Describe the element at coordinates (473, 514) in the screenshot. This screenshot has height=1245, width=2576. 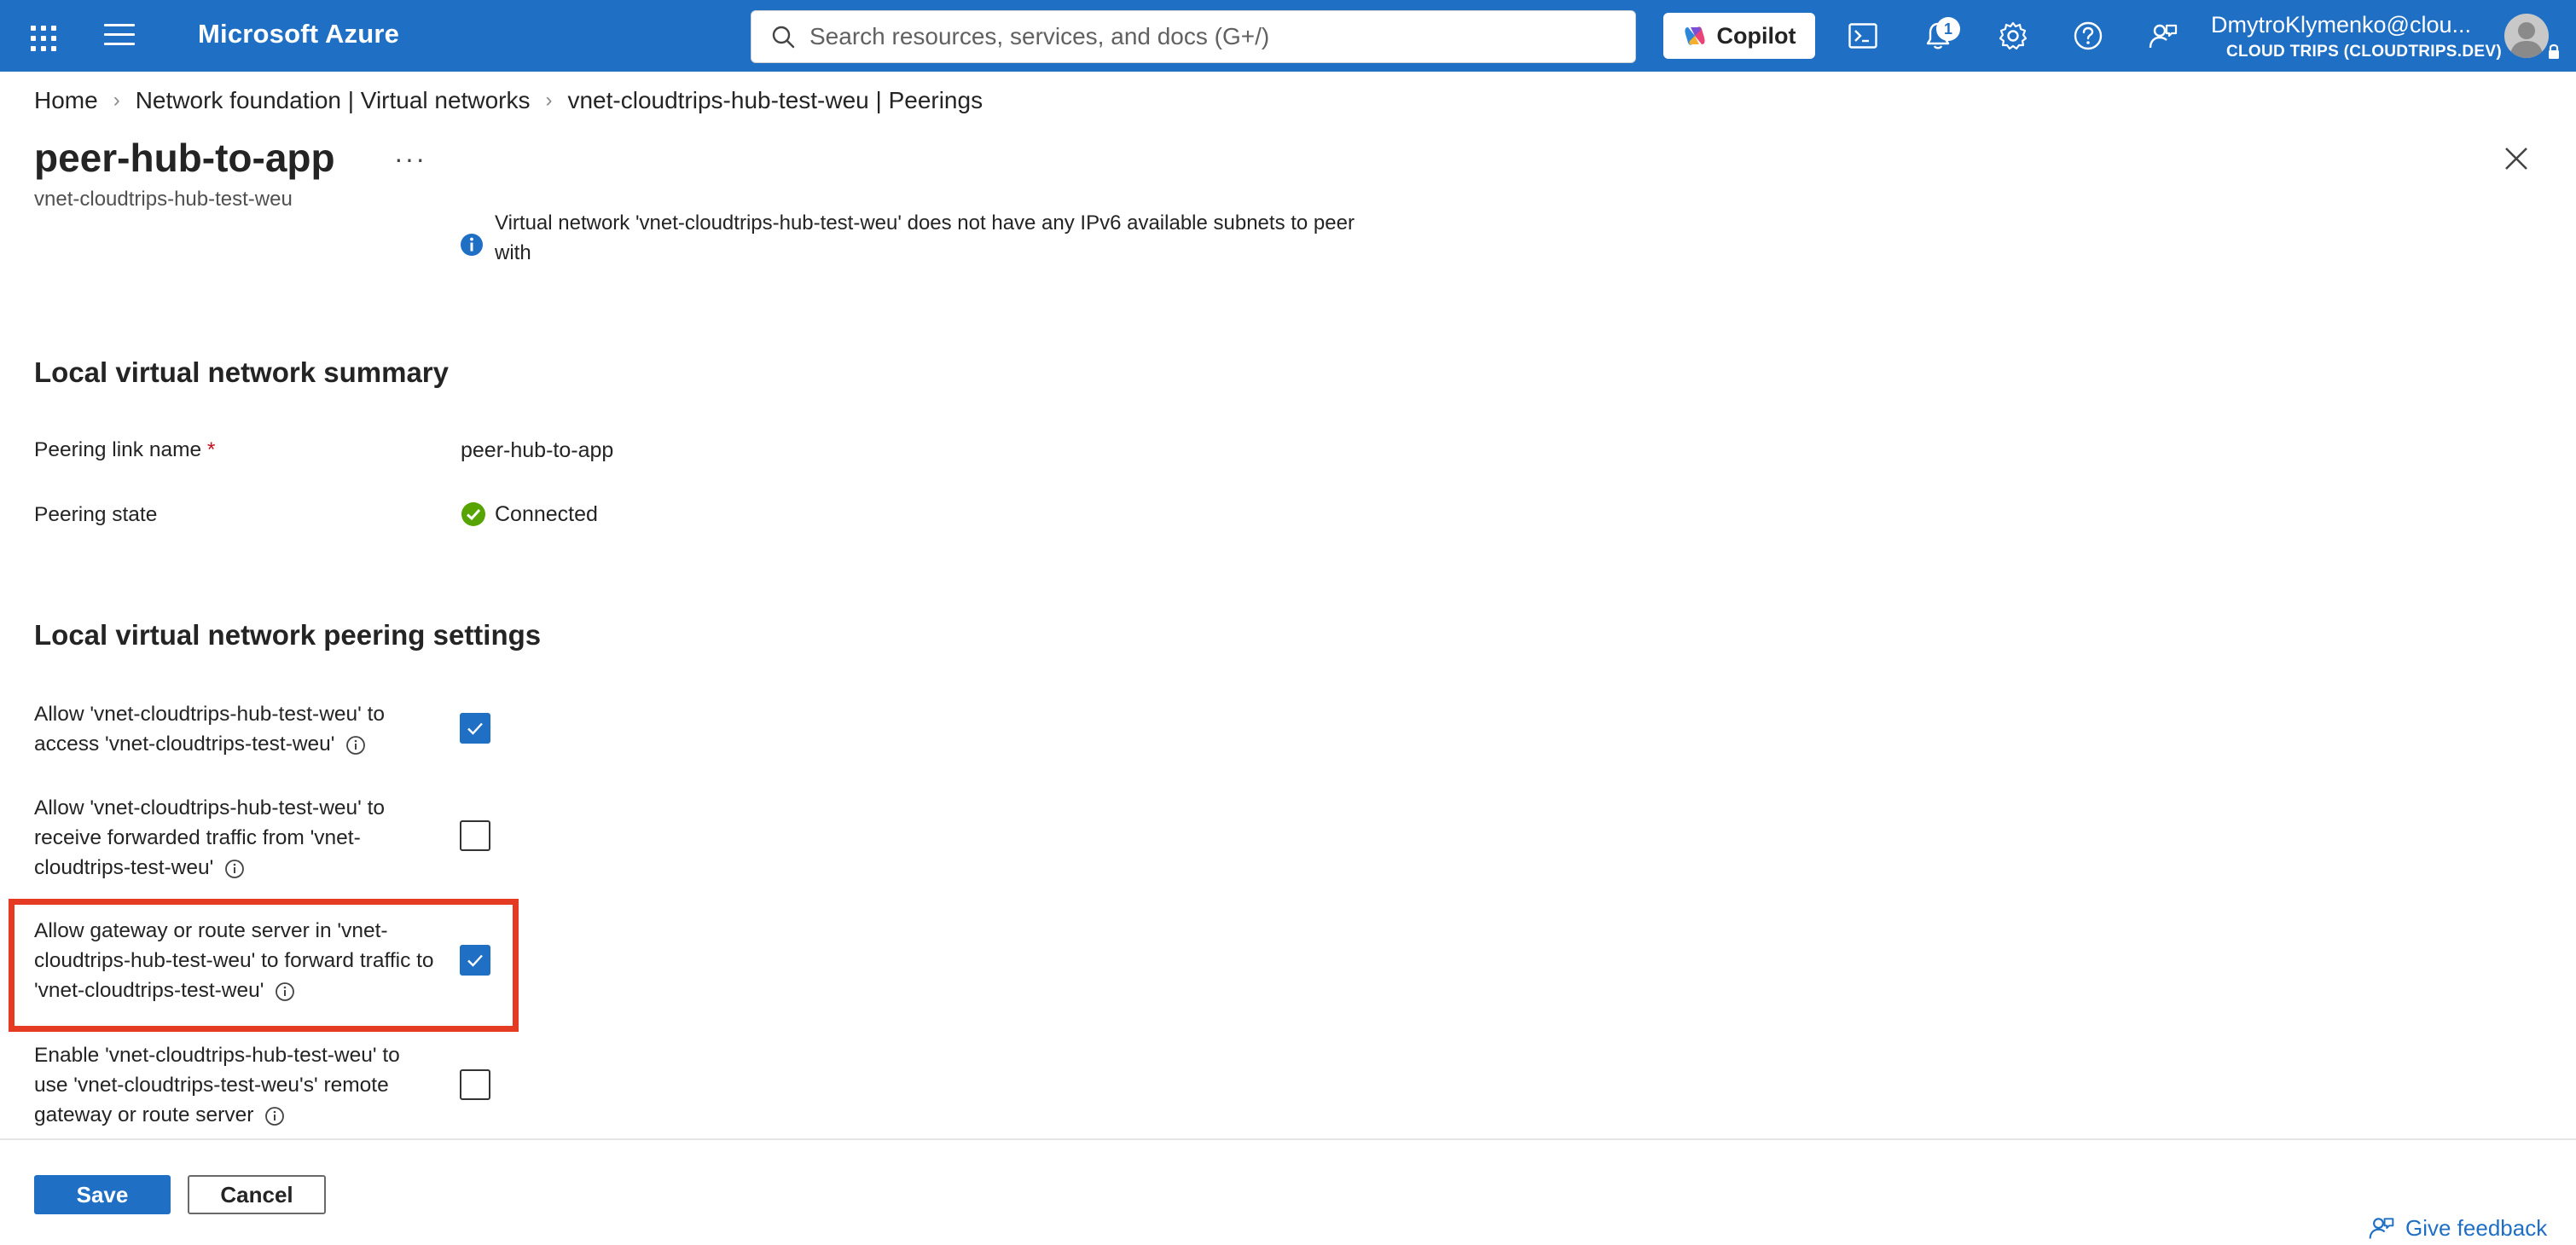
I see `check-circle-icon` at that location.